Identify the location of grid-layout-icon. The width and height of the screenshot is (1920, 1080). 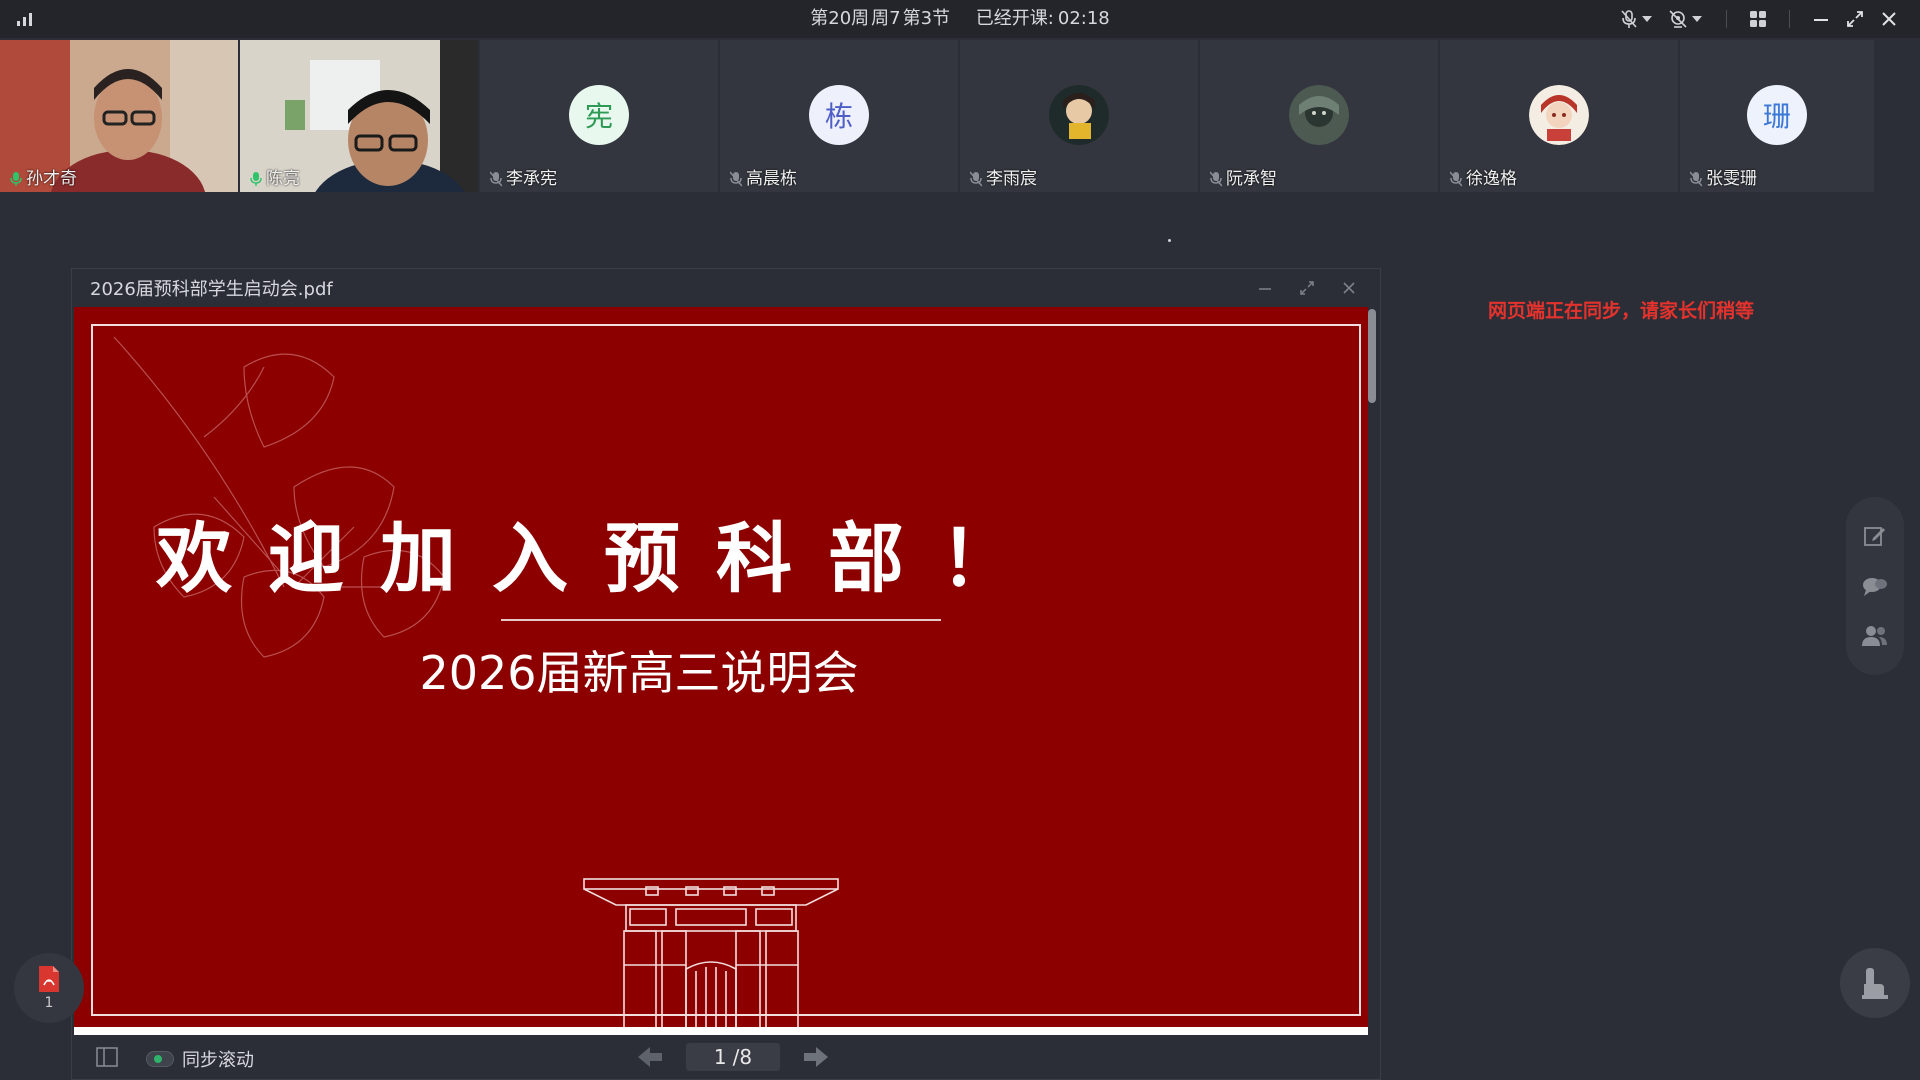
(1758, 19).